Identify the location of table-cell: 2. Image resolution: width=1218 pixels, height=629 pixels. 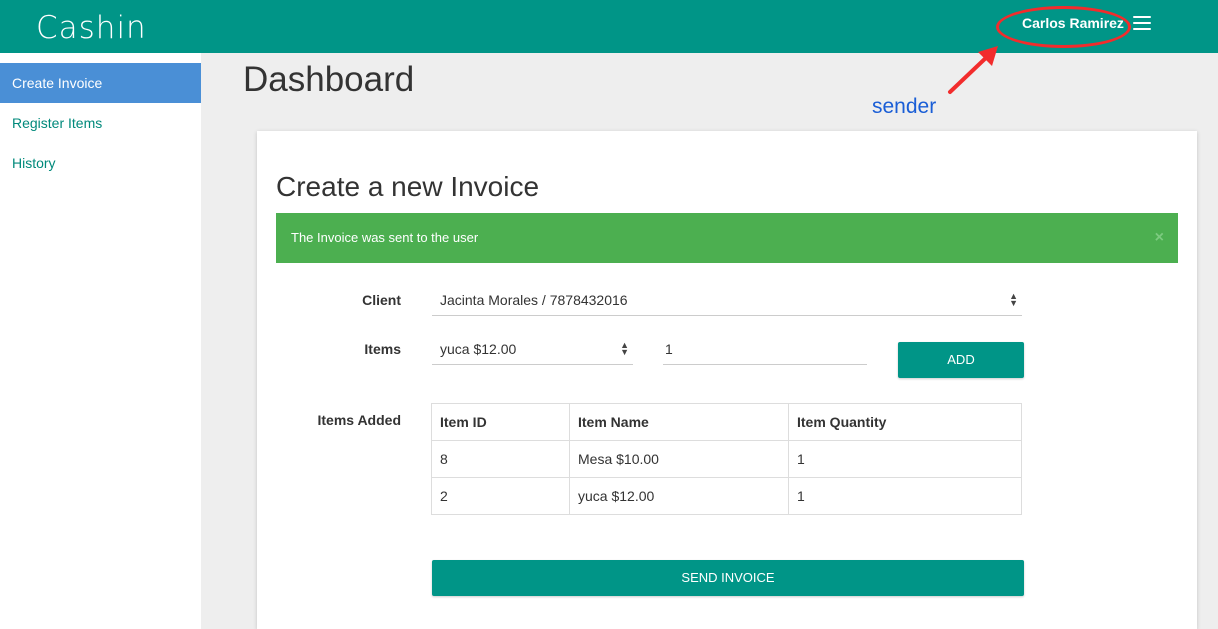
(500, 496).